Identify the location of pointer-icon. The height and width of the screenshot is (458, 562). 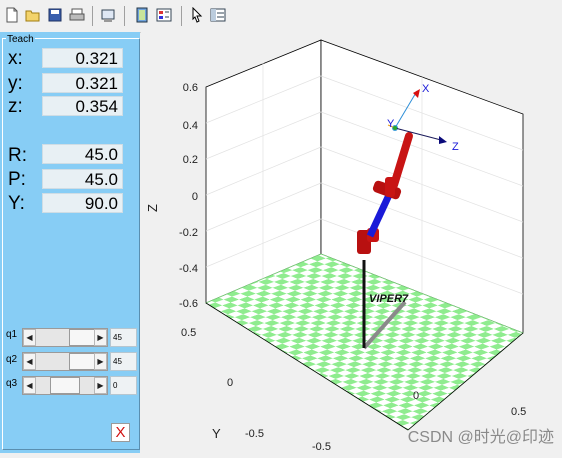
(197, 15).